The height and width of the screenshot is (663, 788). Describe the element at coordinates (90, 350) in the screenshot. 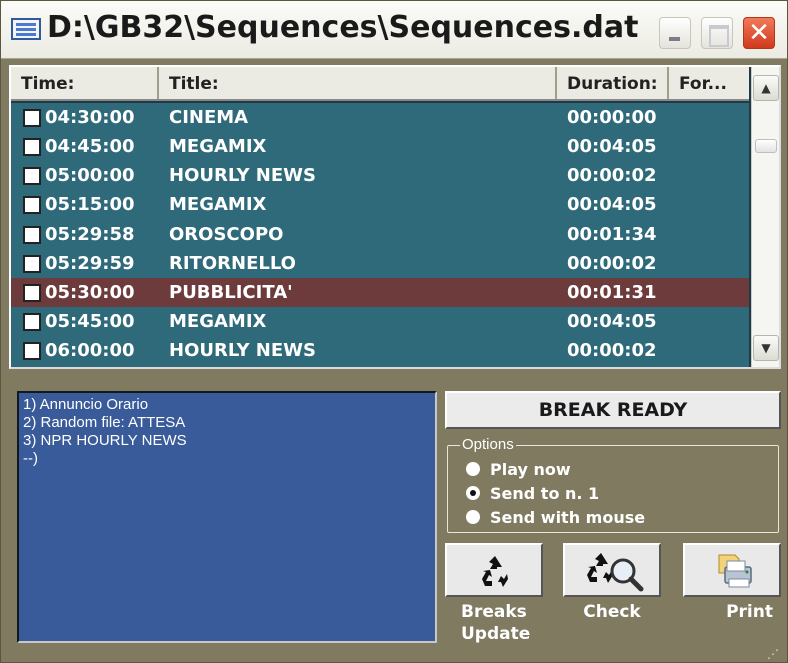

I see `row-time: 06:00:00` at that location.